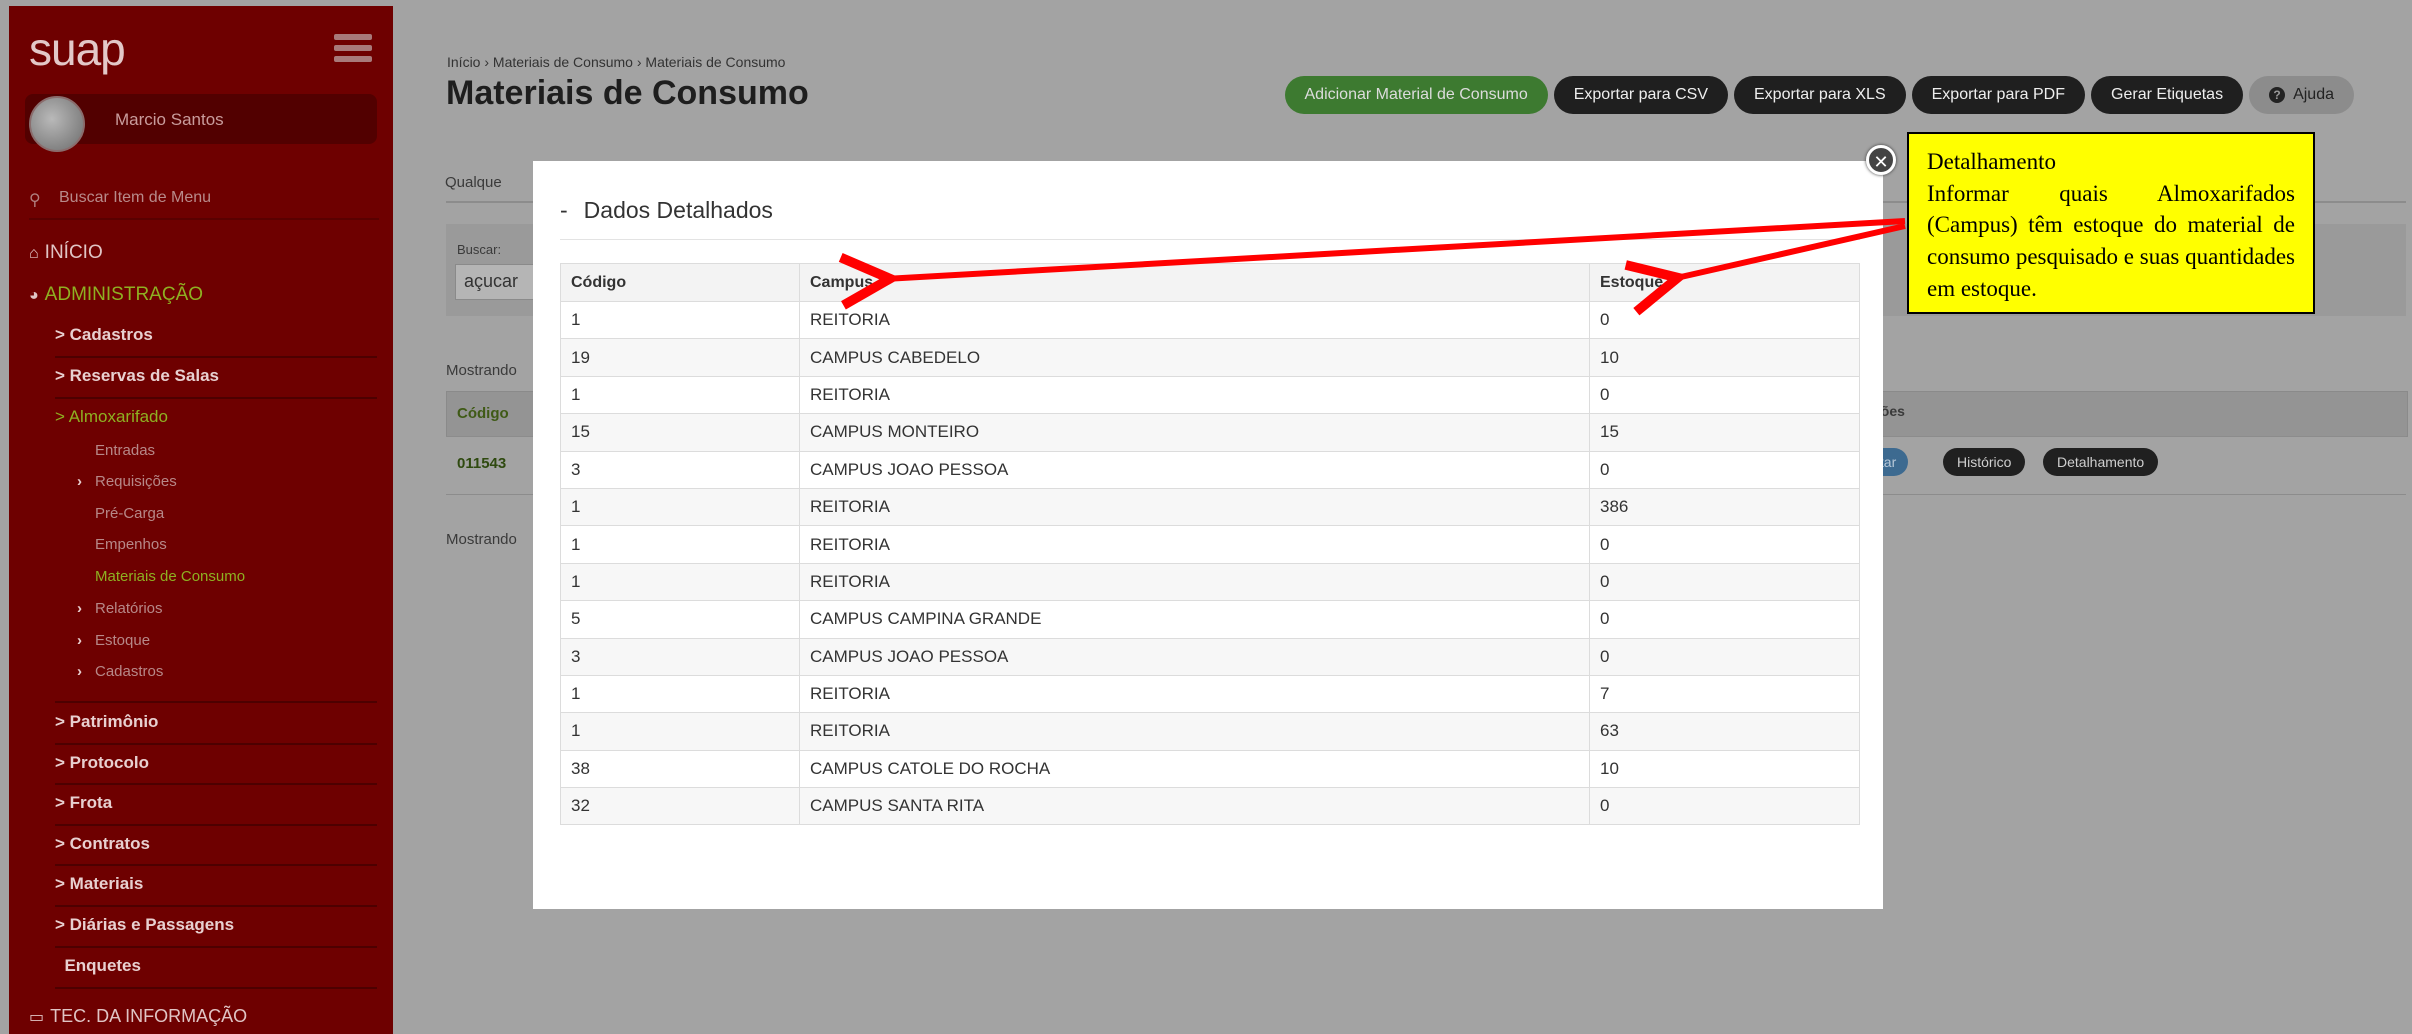 The width and height of the screenshot is (2412, 1034). Describe the element at coordinates (109, 762) in the screenshot. I see `sidebar-item-label: Protocolo` at that location.